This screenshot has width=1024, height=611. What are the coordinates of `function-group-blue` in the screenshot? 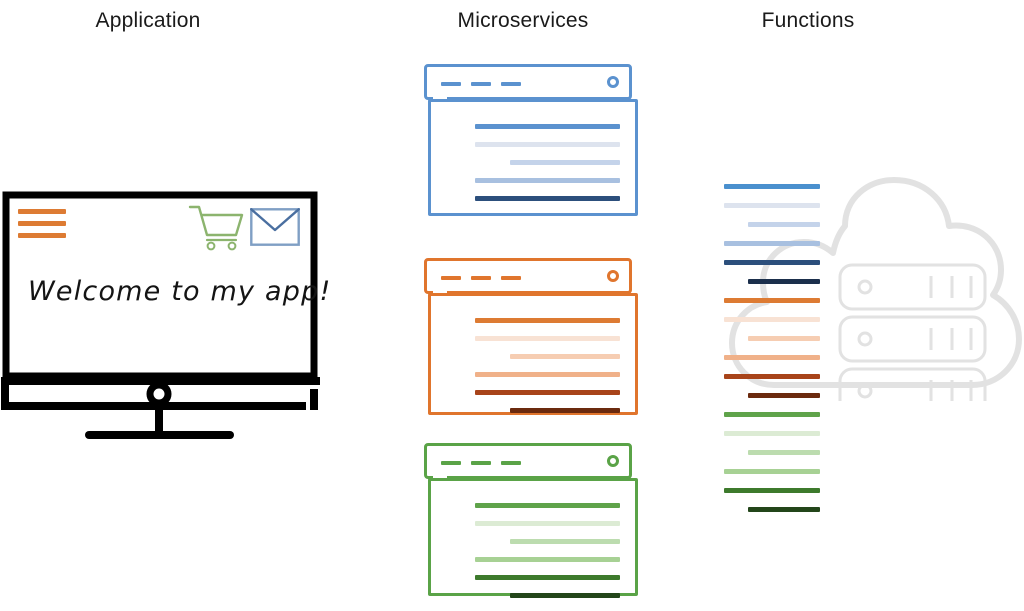 It's located at (772, 234).